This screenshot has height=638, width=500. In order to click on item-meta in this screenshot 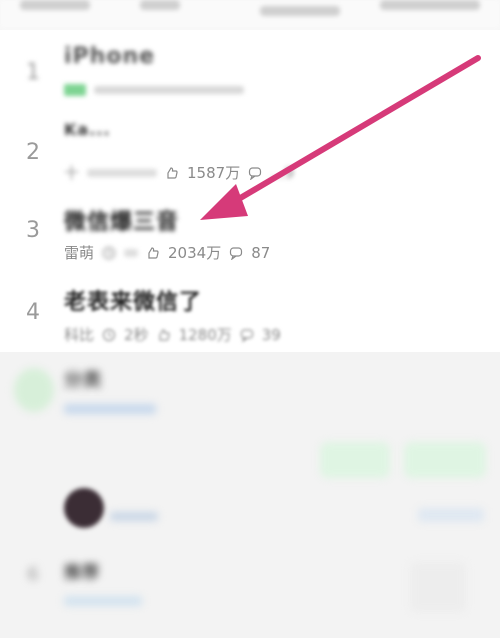, I will do `click(154, 90)`.